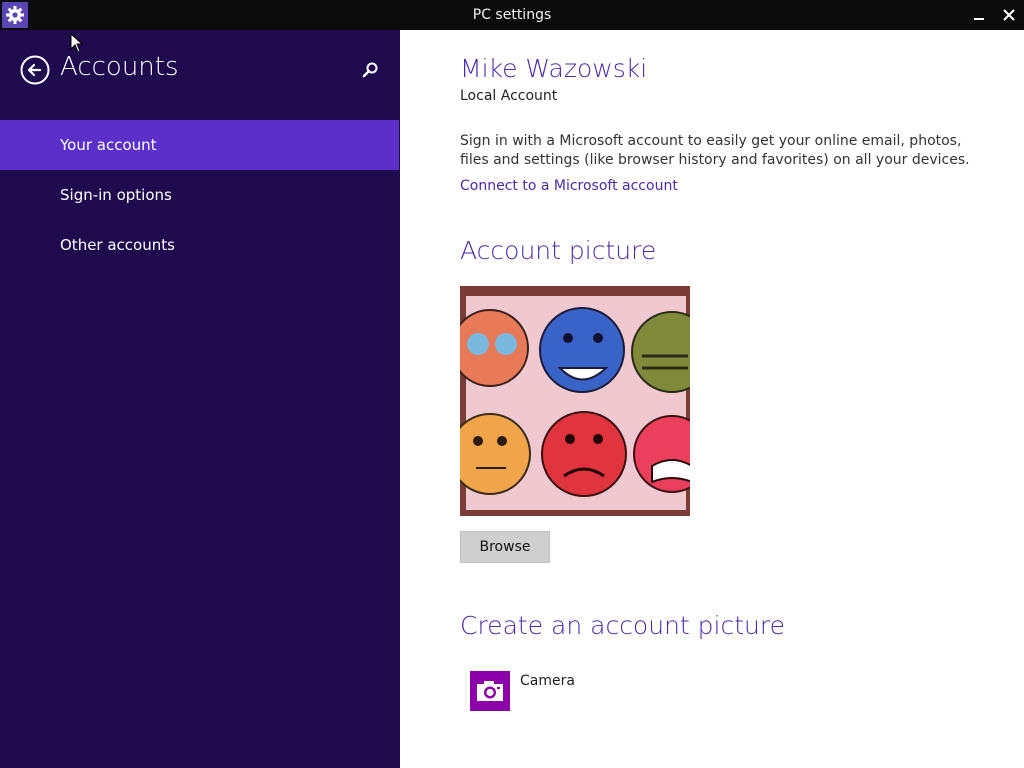  Describe the element at coordinates (116, 195) in the screenshot. I see `sidebar-item-label: Sign-in options` at that location.